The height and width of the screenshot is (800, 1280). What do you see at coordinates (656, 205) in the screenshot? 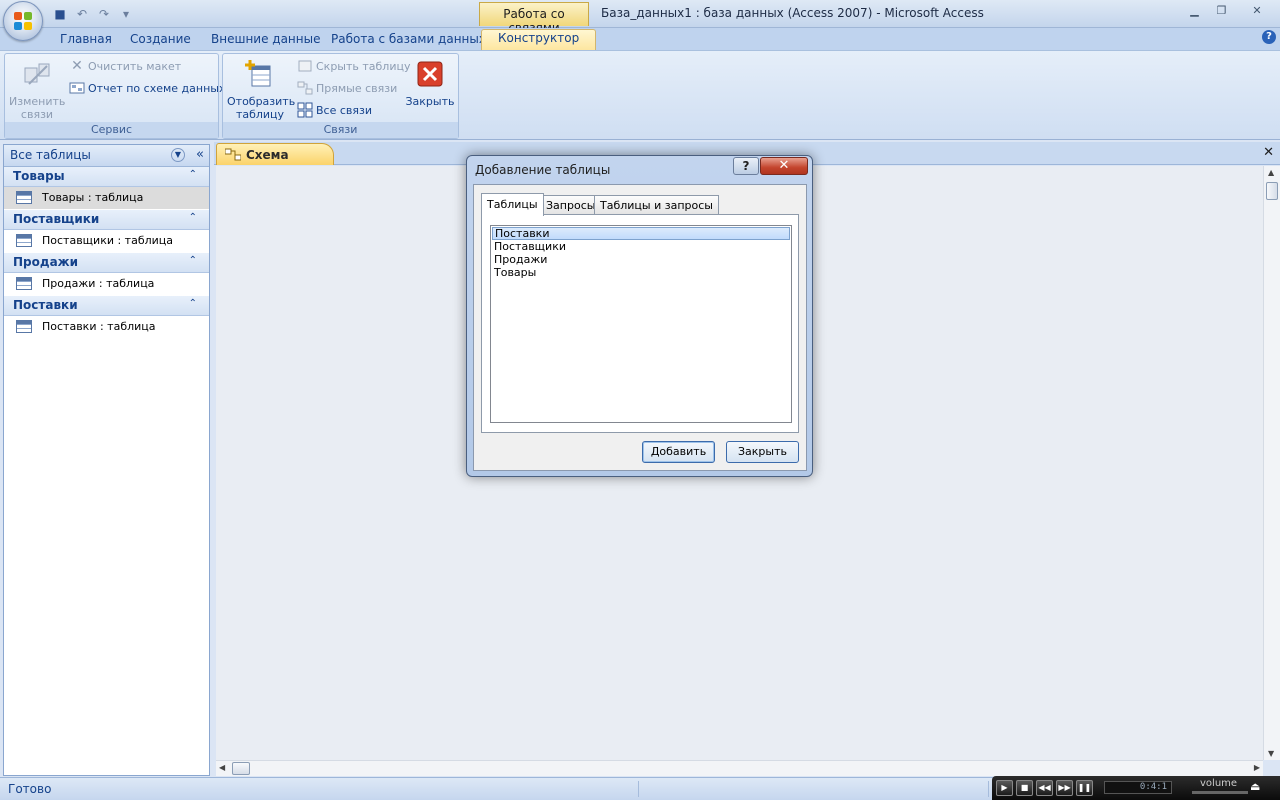
I see `dialog-tab-tables-and-queries: Таблицы и запросы` at bounding box center [656, 205].